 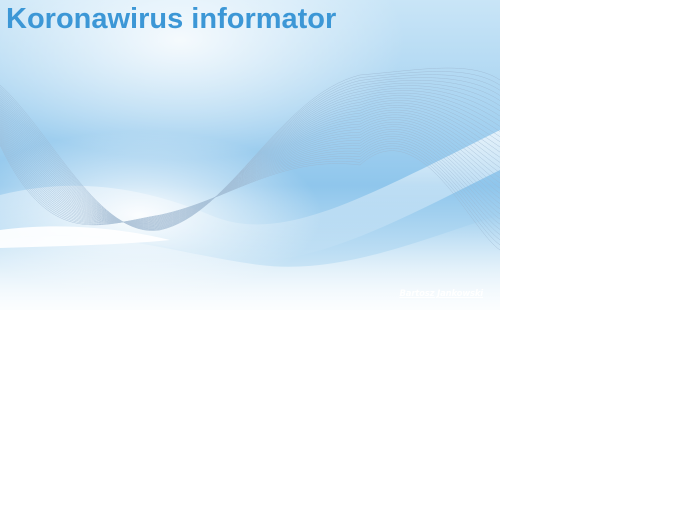 What do you see at coordinates (442, 294) in the screenshot?
I see `author-link: Bartosz Jankowski` at bounding box center [442, 294].